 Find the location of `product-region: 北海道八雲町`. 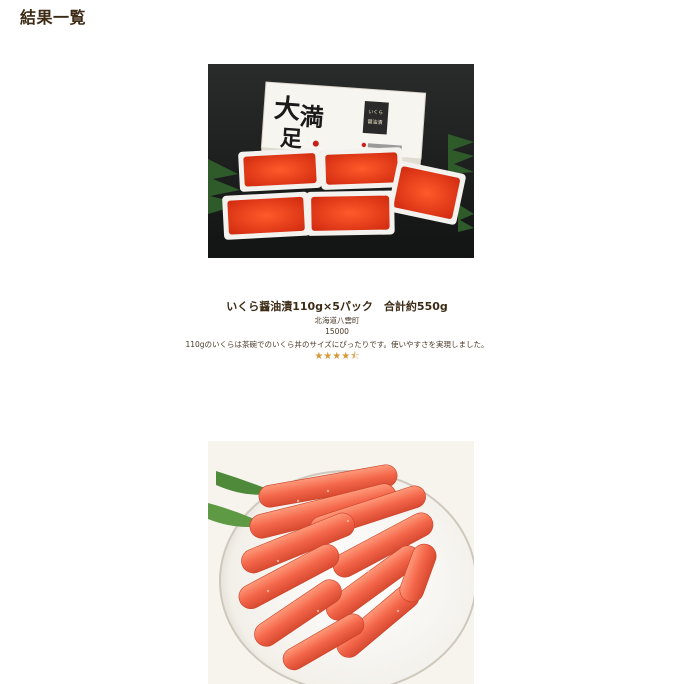

product-region: 北海道八雲町 is located at coordinates (337, 320).